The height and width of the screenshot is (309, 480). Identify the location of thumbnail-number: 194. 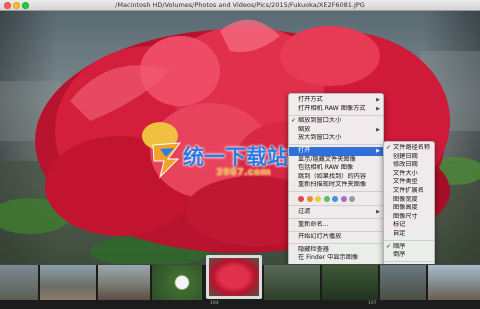
(214, 303).